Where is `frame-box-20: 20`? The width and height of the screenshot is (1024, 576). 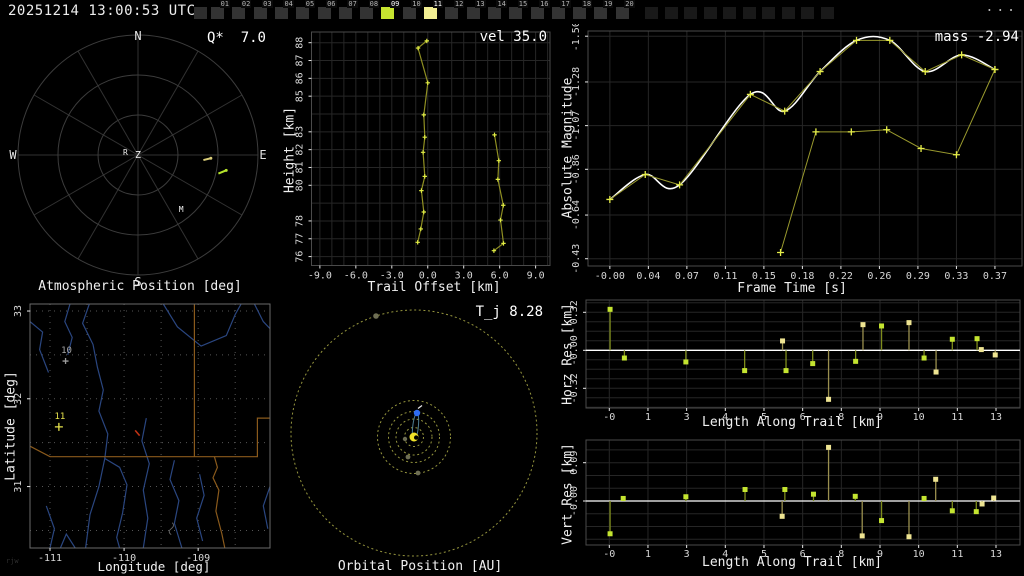 frame-box-20: 20 is located at coordinates (625, 12).